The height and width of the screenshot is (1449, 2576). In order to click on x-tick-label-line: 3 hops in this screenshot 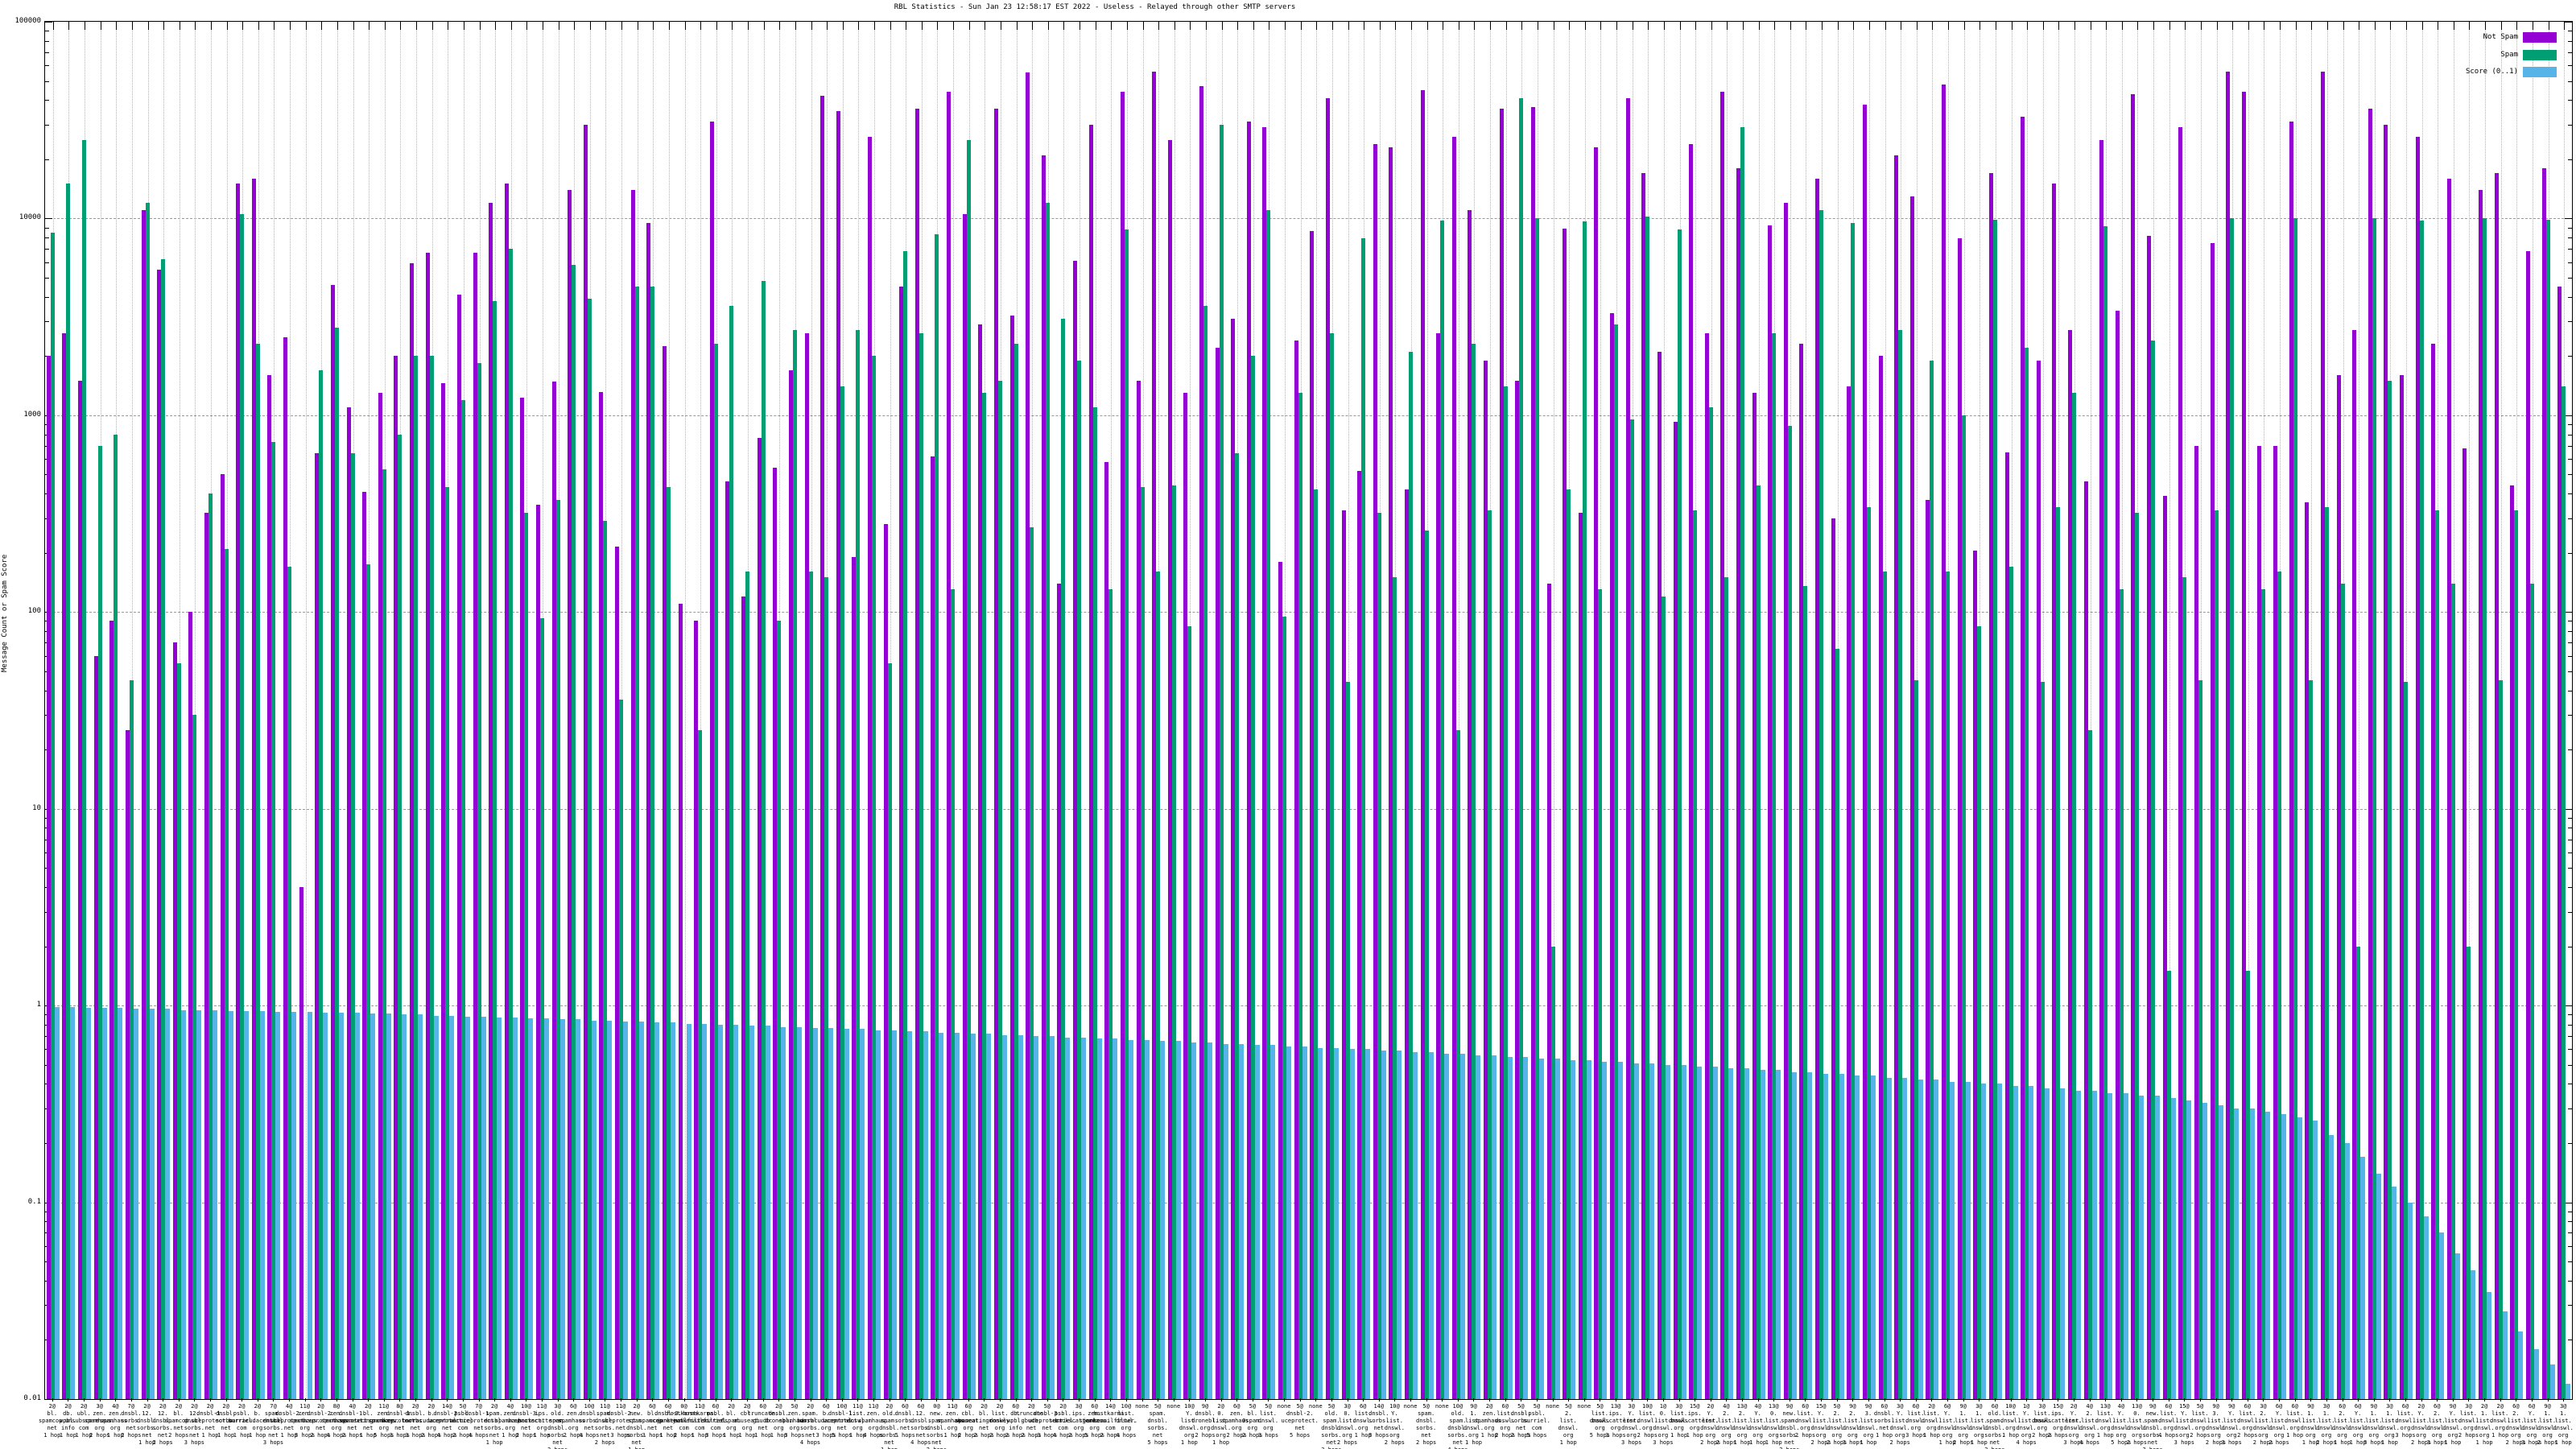, I will do `click(273, 1442)`.